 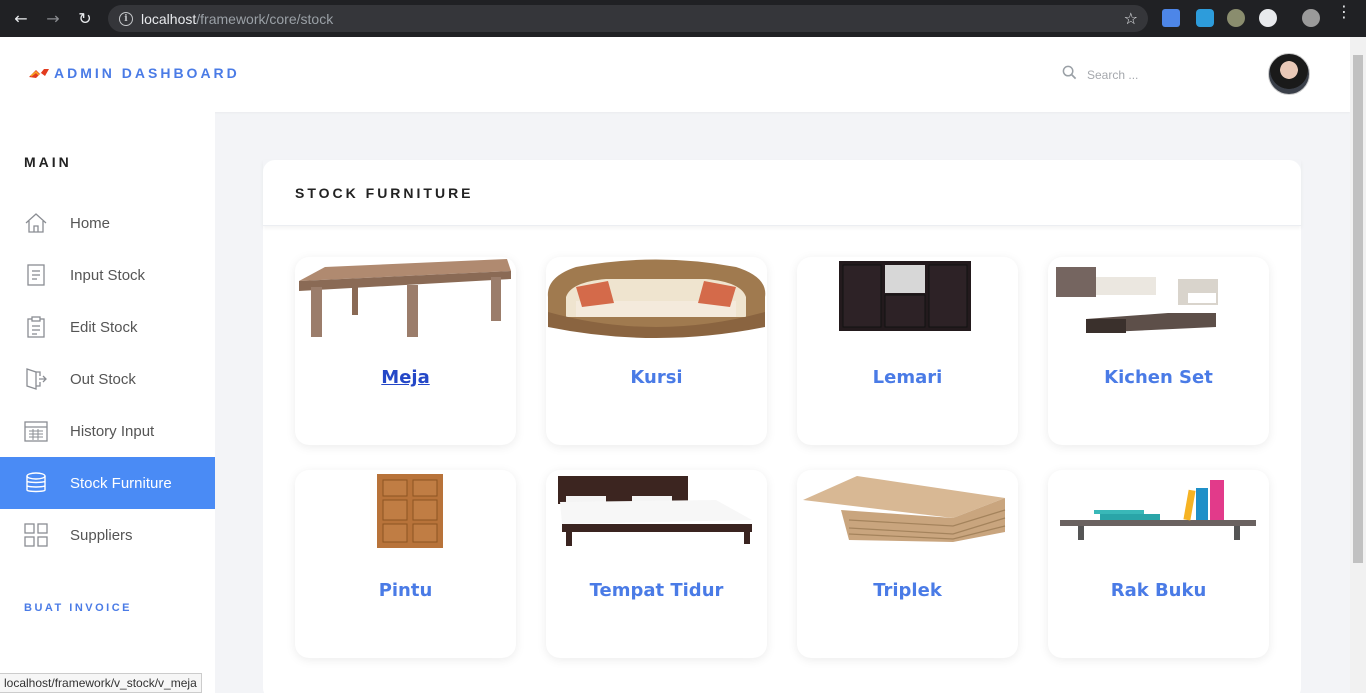 I want to click on bed-image, so click(x=655, y=511).